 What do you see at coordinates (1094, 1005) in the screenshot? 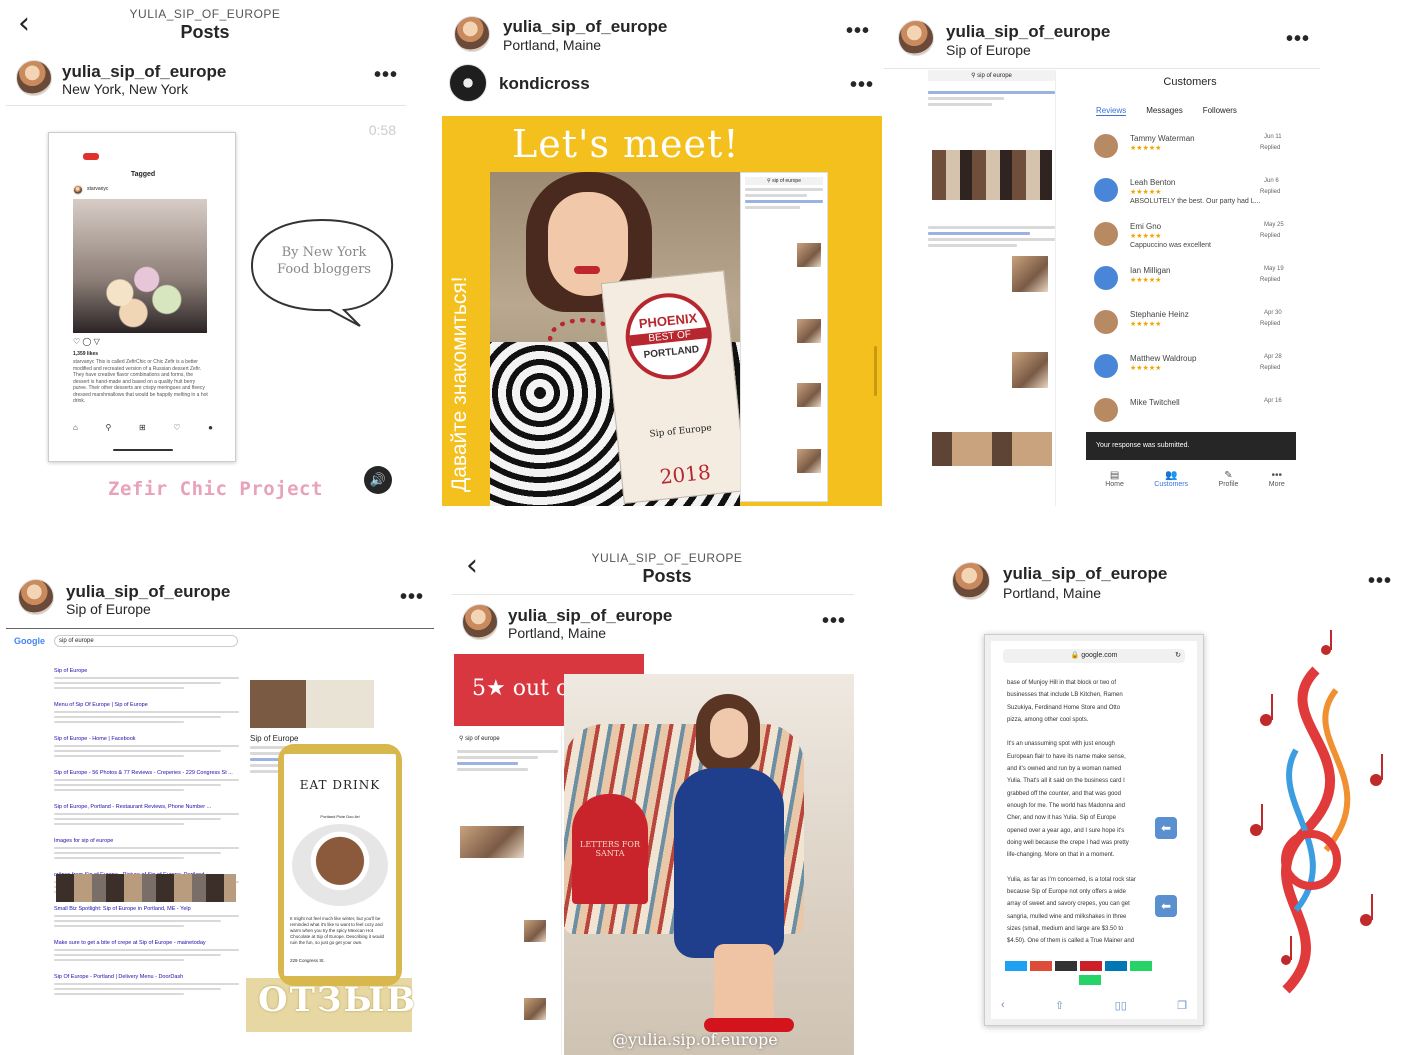
I see `safari-toolbar: ‹ ⇧ ▯▯ ❐` at bounding box center [1094, 1005].